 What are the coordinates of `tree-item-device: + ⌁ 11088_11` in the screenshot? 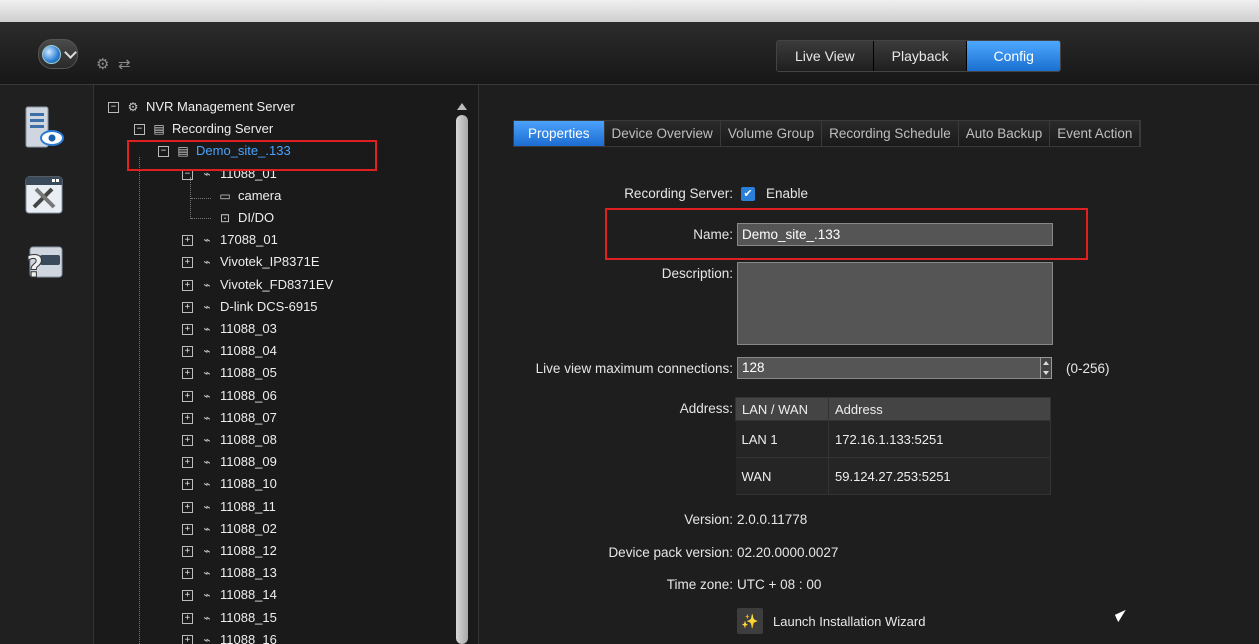 It's located at (229, 507).